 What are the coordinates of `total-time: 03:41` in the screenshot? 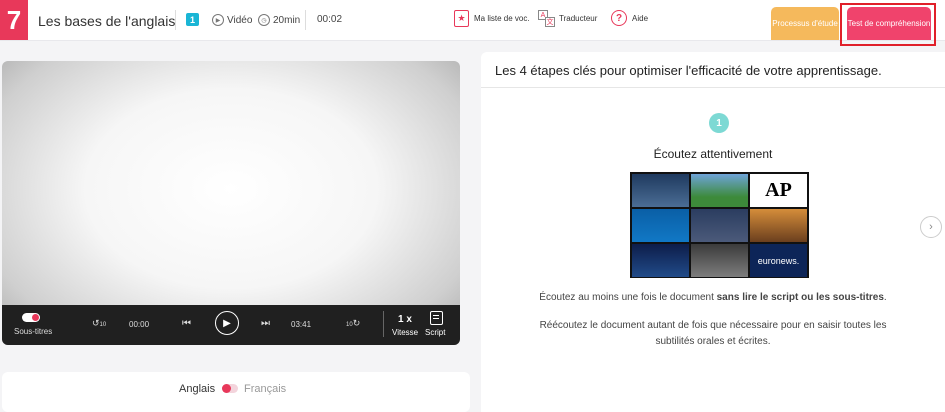 It's located at (301, 324).